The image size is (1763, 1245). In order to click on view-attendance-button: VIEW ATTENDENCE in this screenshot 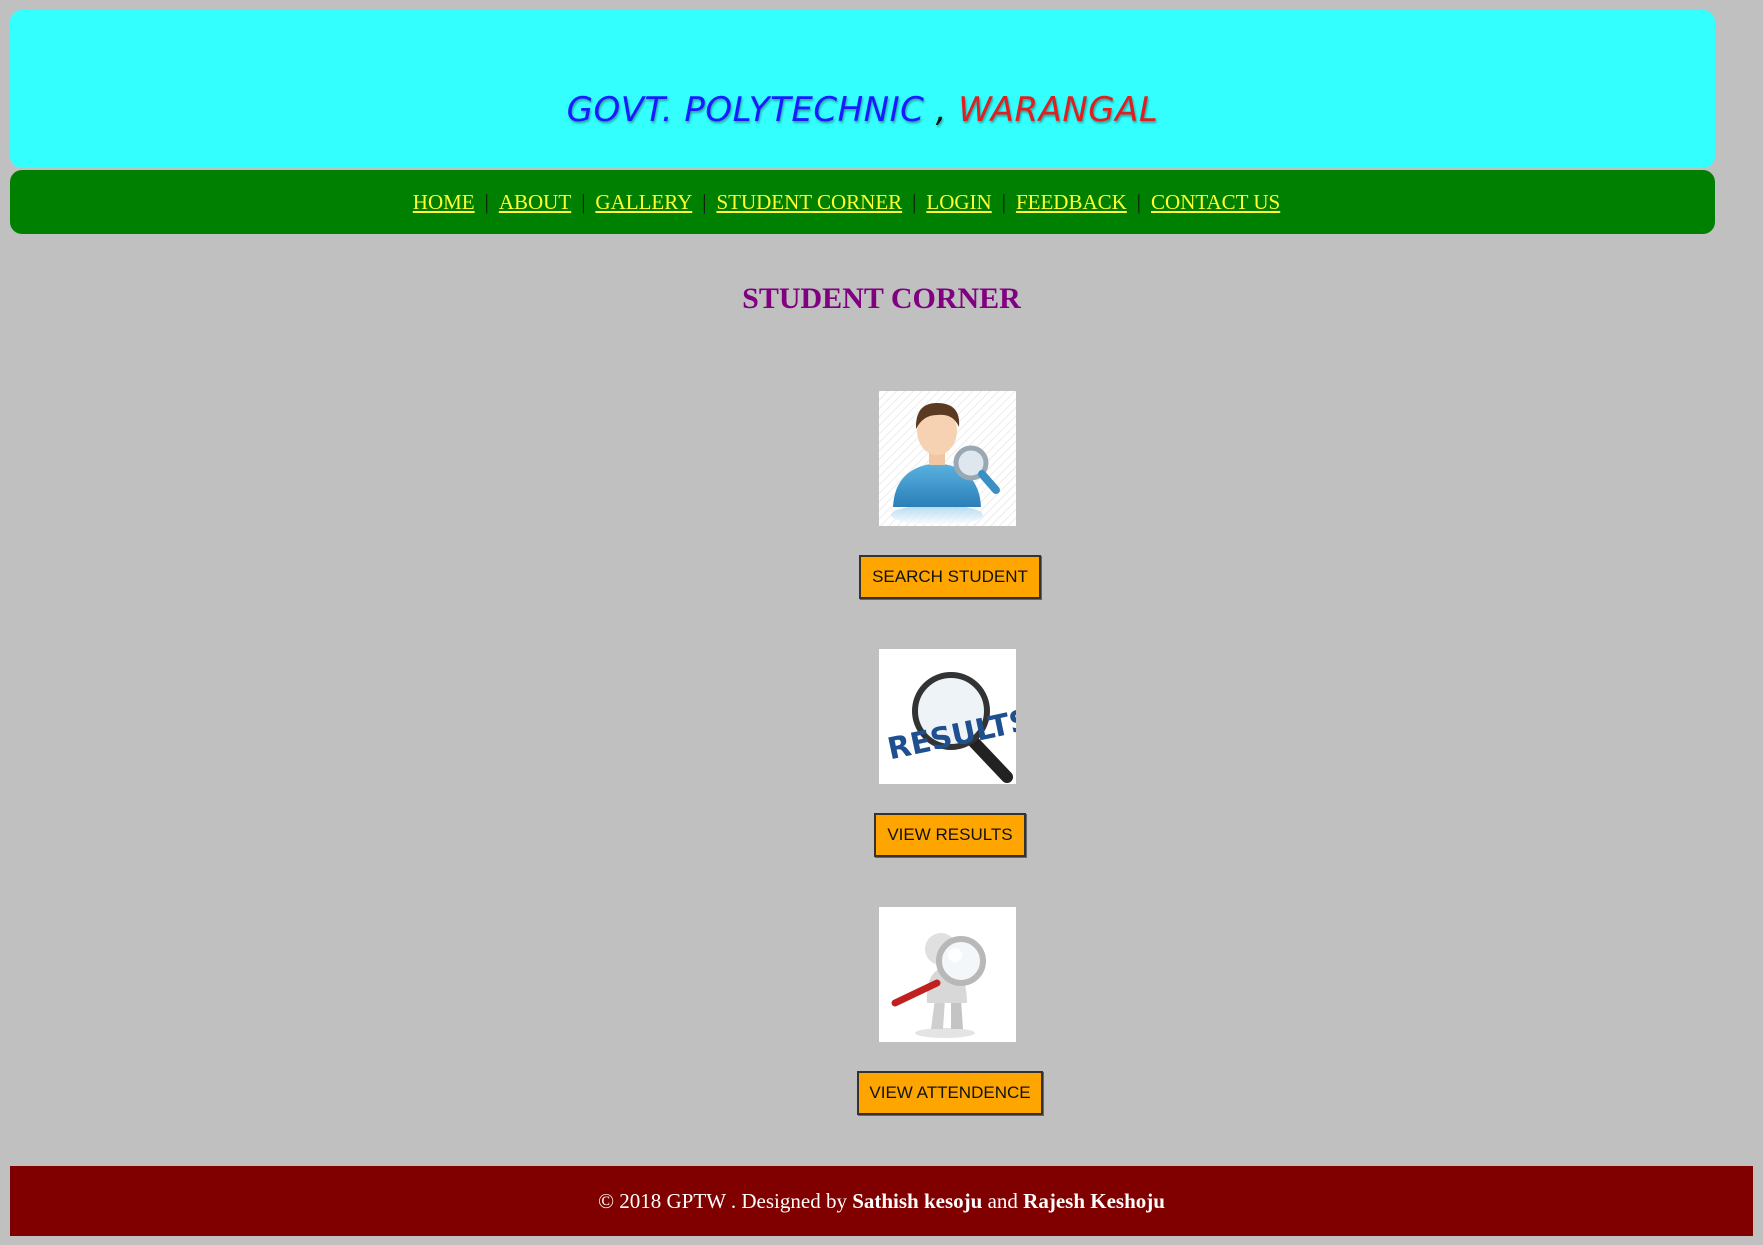, I will do `click(950, 1093)`.